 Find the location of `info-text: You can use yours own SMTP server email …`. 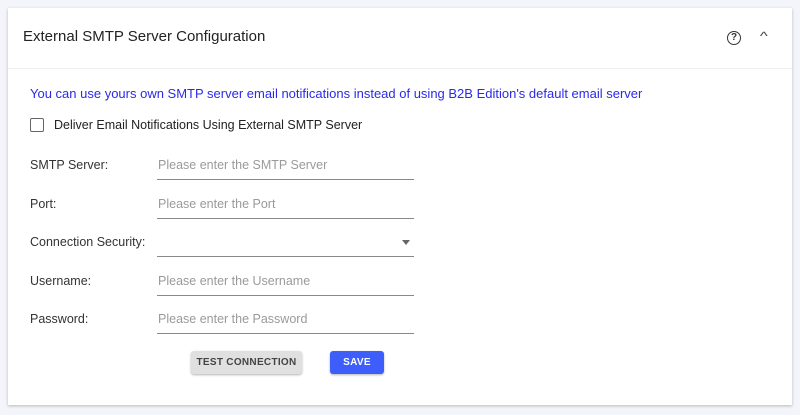

info-text: You can use yours own SMTP server email … is located at coordinates (336, 93).